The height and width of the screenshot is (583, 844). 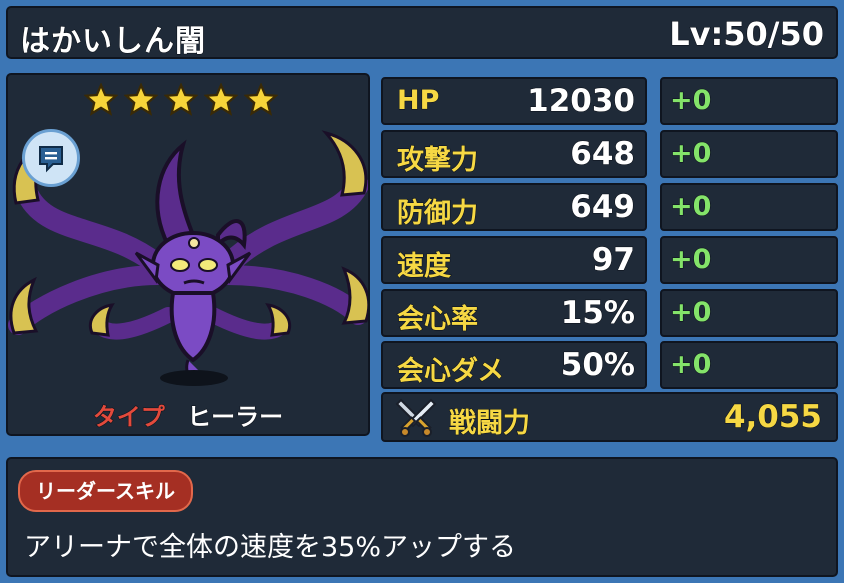 I want to click on stat-bonus-crit-rate: +0, so click(x=749, y=313).